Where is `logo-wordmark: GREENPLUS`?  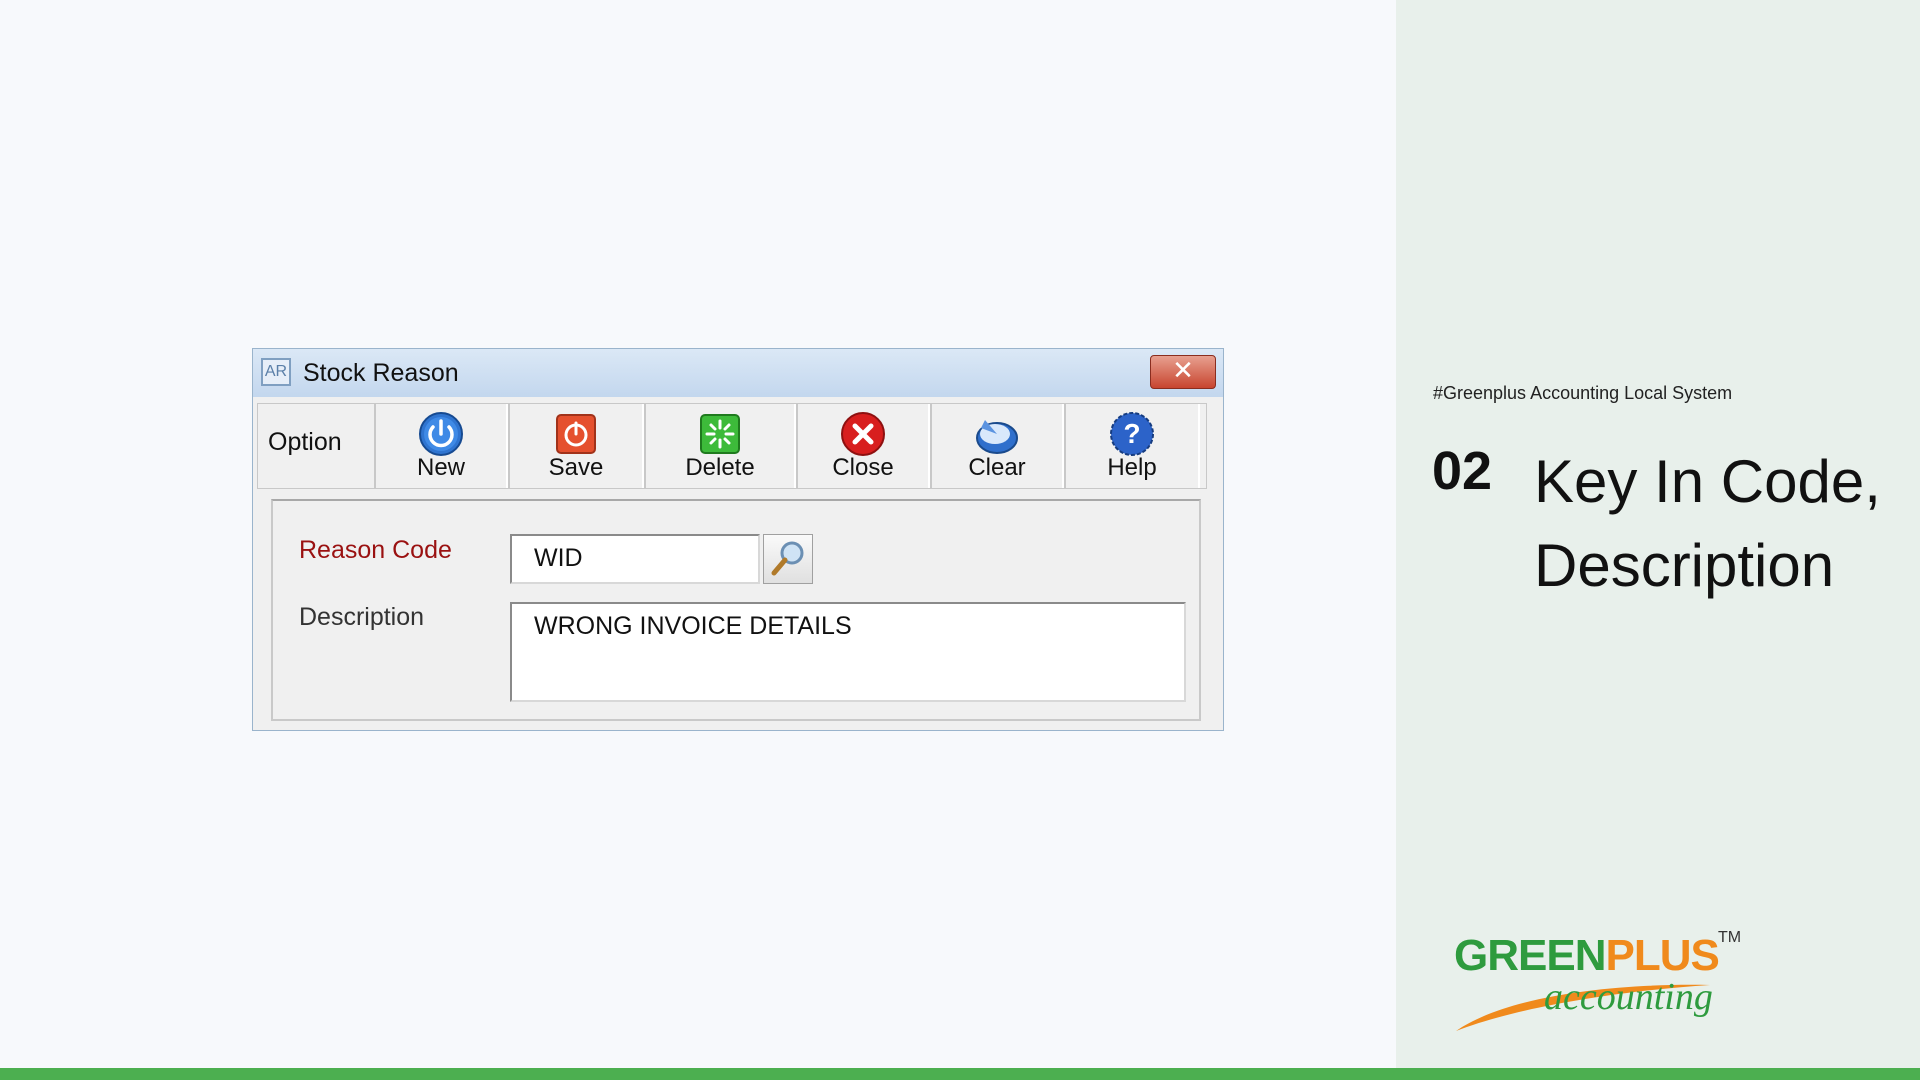 logo-wordmark: GREENPLUS is located at coordinates (1587, 956).